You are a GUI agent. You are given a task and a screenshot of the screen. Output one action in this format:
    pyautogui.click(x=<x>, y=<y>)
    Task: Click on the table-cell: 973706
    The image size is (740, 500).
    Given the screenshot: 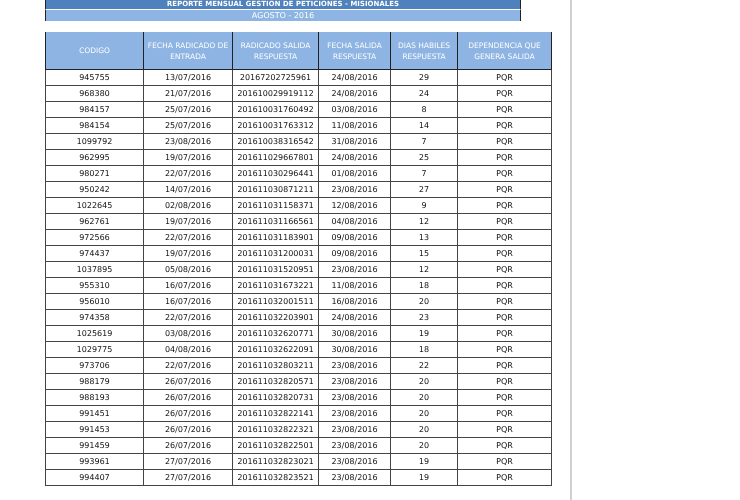 What is the action you would take?
    pyautogui.click(x=95, y=366)
    